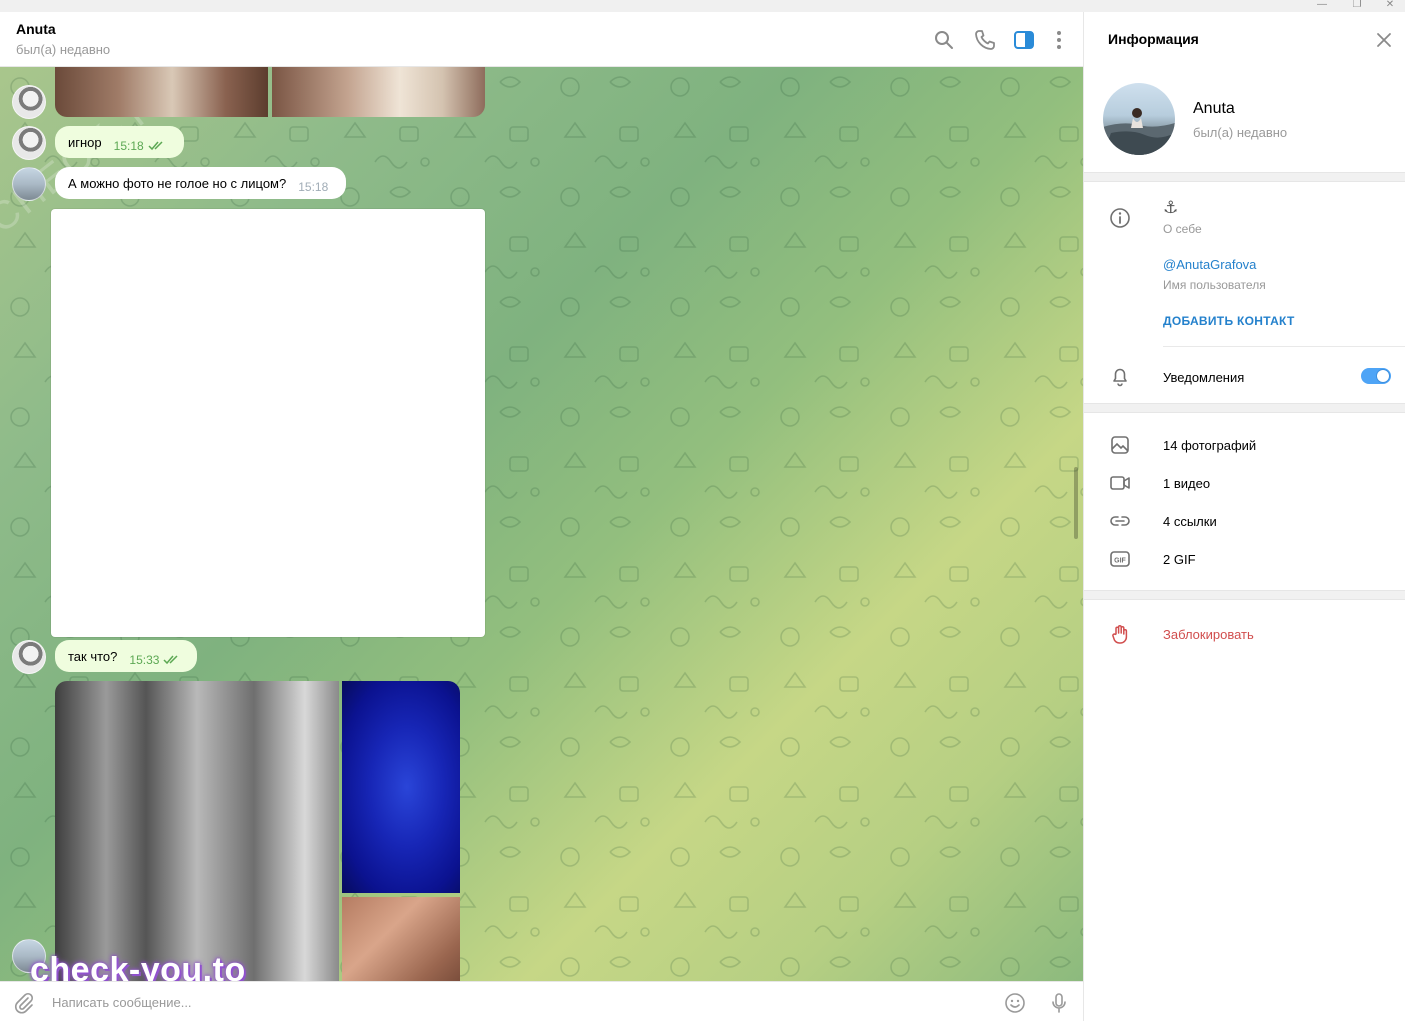 The height and width of the screenshot is (1021, 1405). Describe the element at coordinates (1120, 634) in the screenshot. I see `block-hand-icon` at that location.